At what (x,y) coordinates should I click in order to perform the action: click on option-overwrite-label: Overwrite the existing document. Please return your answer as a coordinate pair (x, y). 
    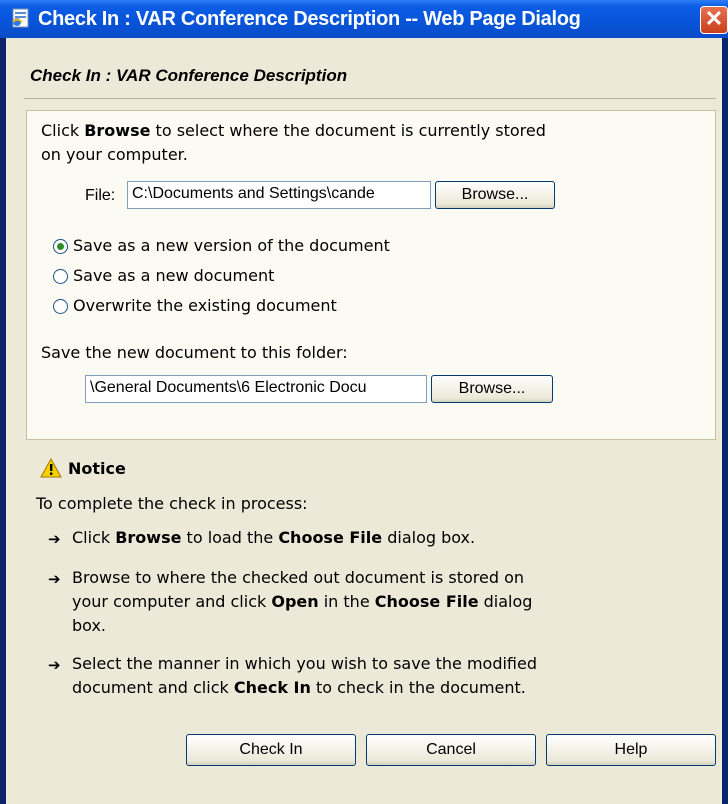
    Looking at the image, I should click on (205, 305).